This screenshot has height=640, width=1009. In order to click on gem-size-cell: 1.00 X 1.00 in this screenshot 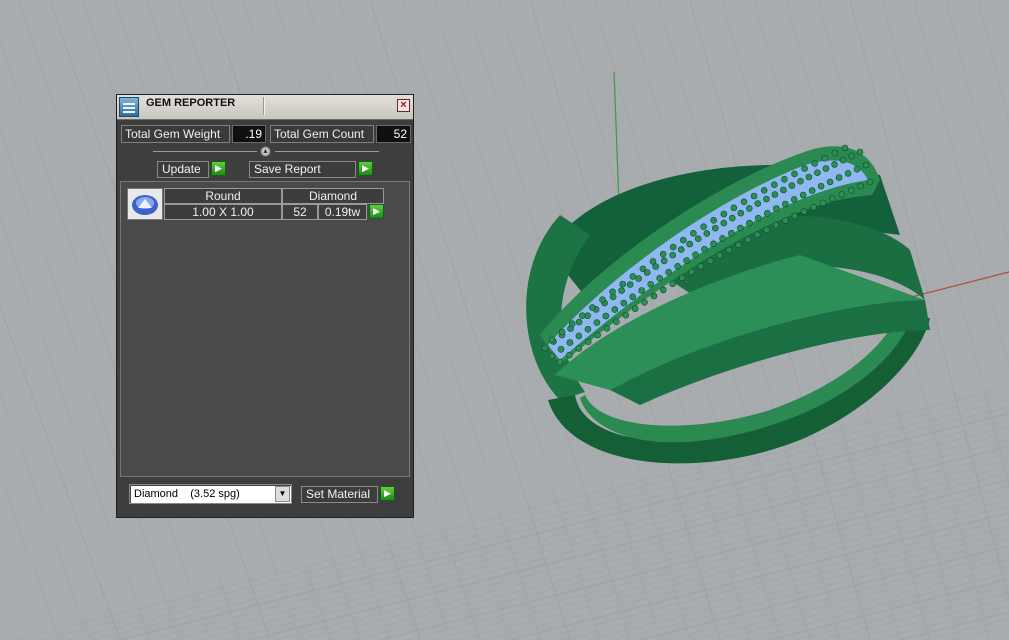, I will do `click(223, 212)`.